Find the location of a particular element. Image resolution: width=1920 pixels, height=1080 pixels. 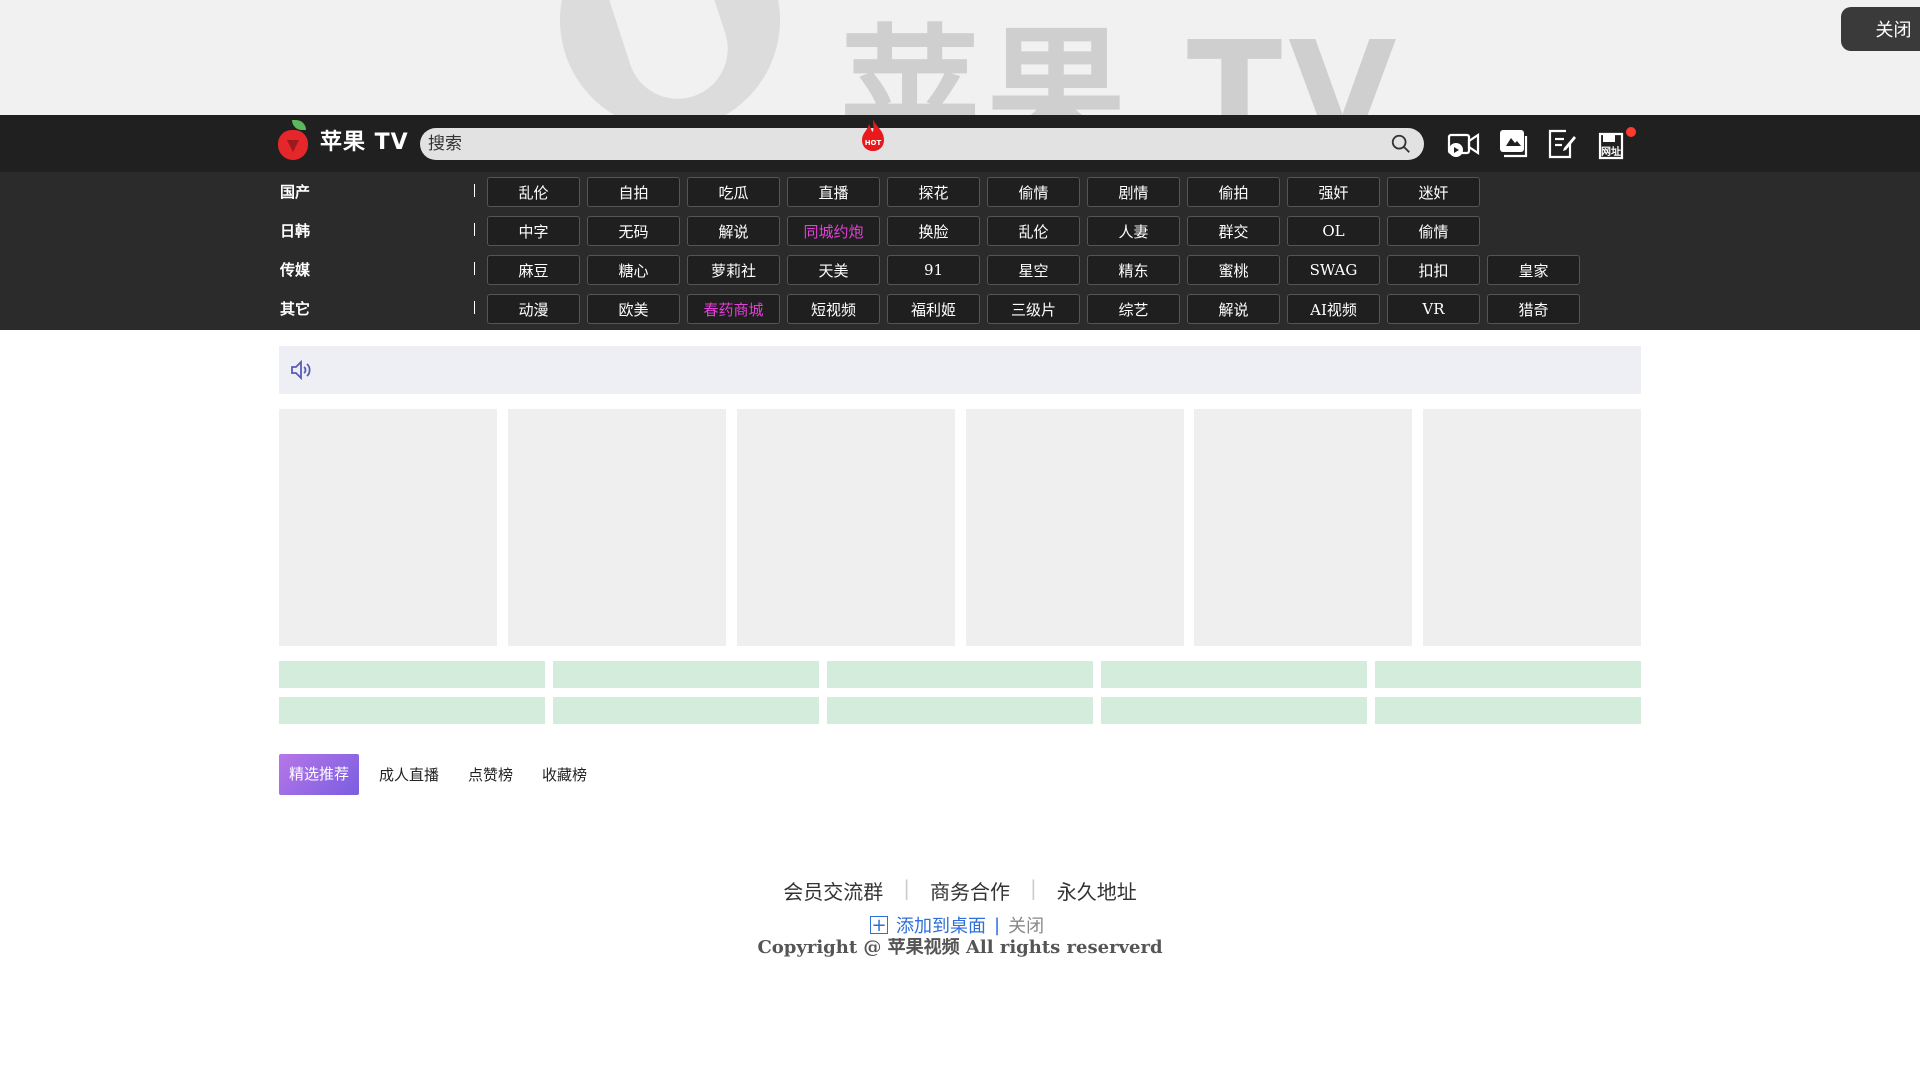

category-tag: 探花 is located at coordinates (933, 192).